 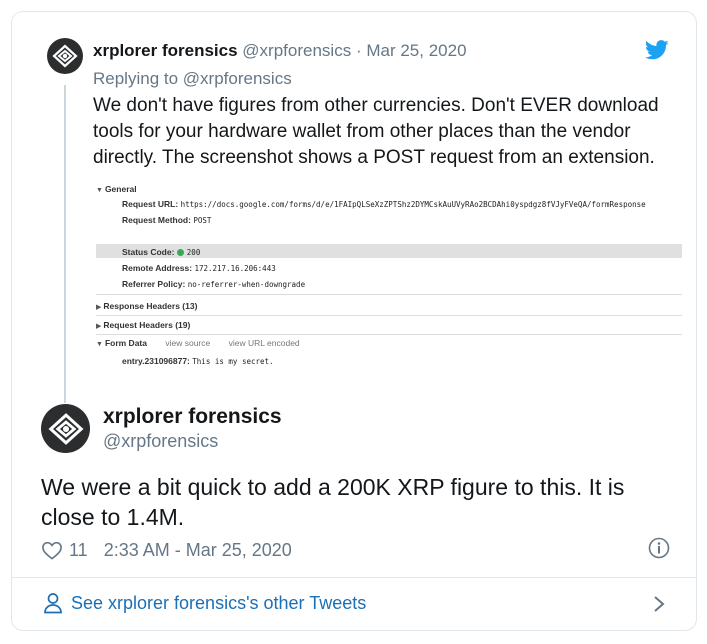 What do you see at coordinates (218, 603) in the screenshot?
I see `see-other-tweets-label: See xrplorer forensics's other Tweets` at bounding box center [218, 603].